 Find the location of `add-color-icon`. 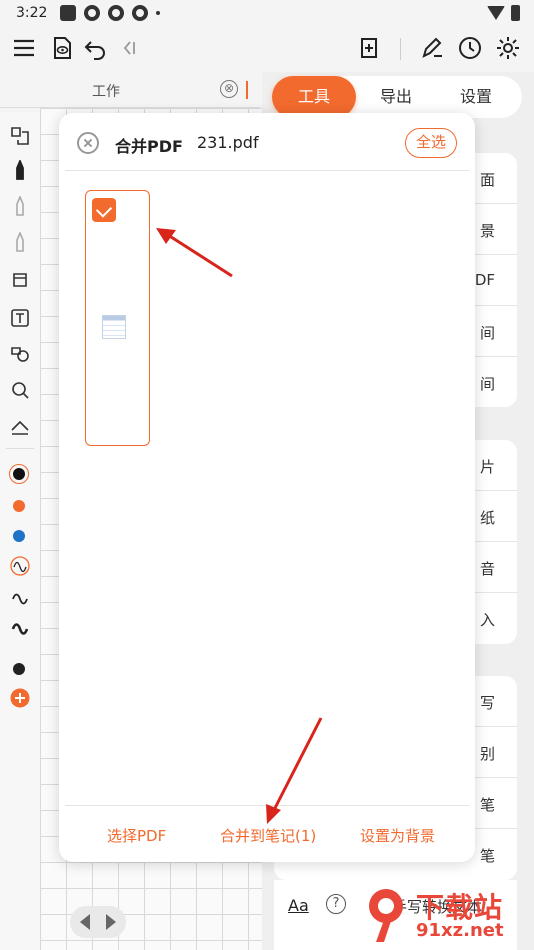

add-color-icon is located at coordinates (20, 698).